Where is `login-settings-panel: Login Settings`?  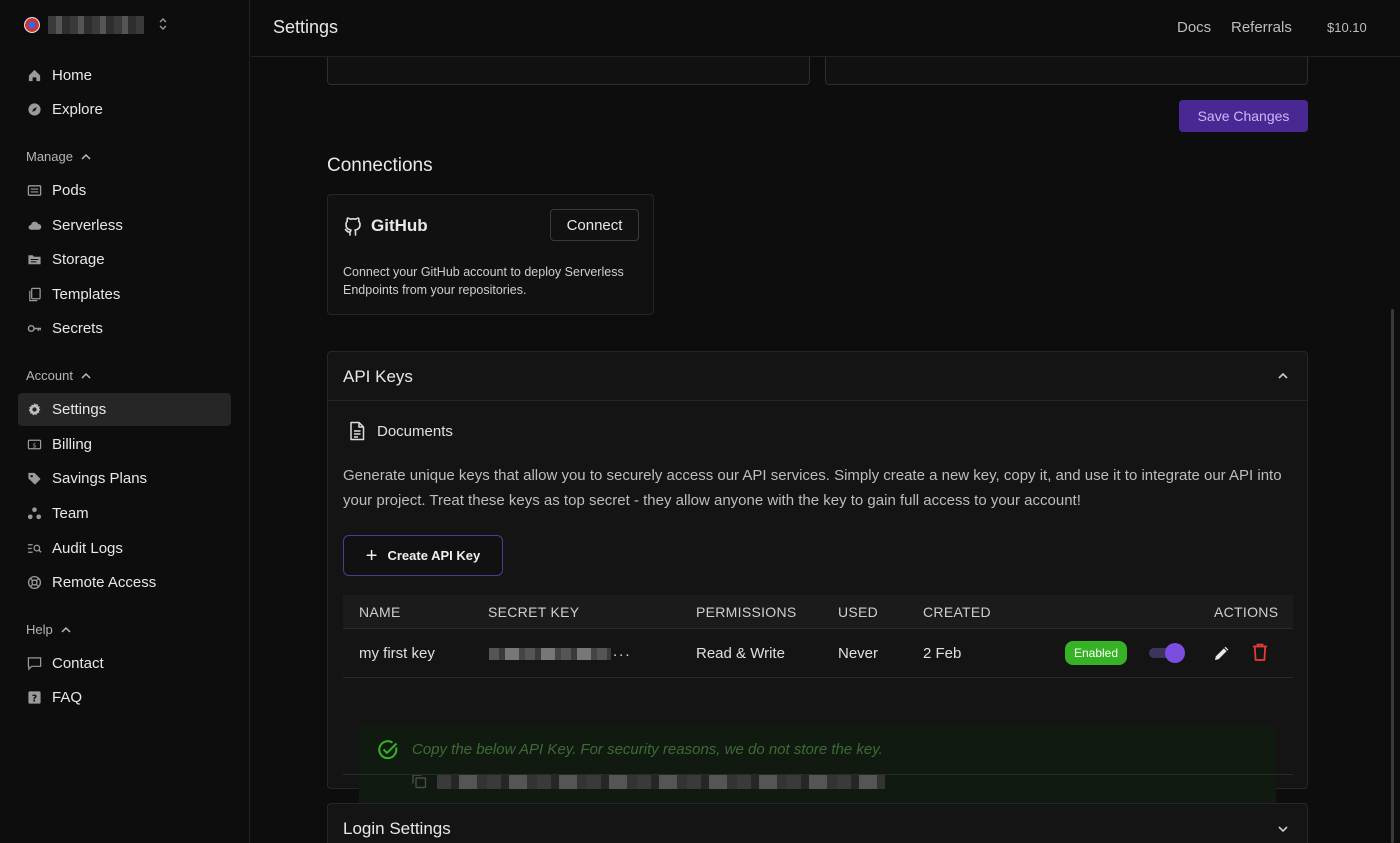
login-settings-panel: Login Settings is located at coordinates (817, 823).